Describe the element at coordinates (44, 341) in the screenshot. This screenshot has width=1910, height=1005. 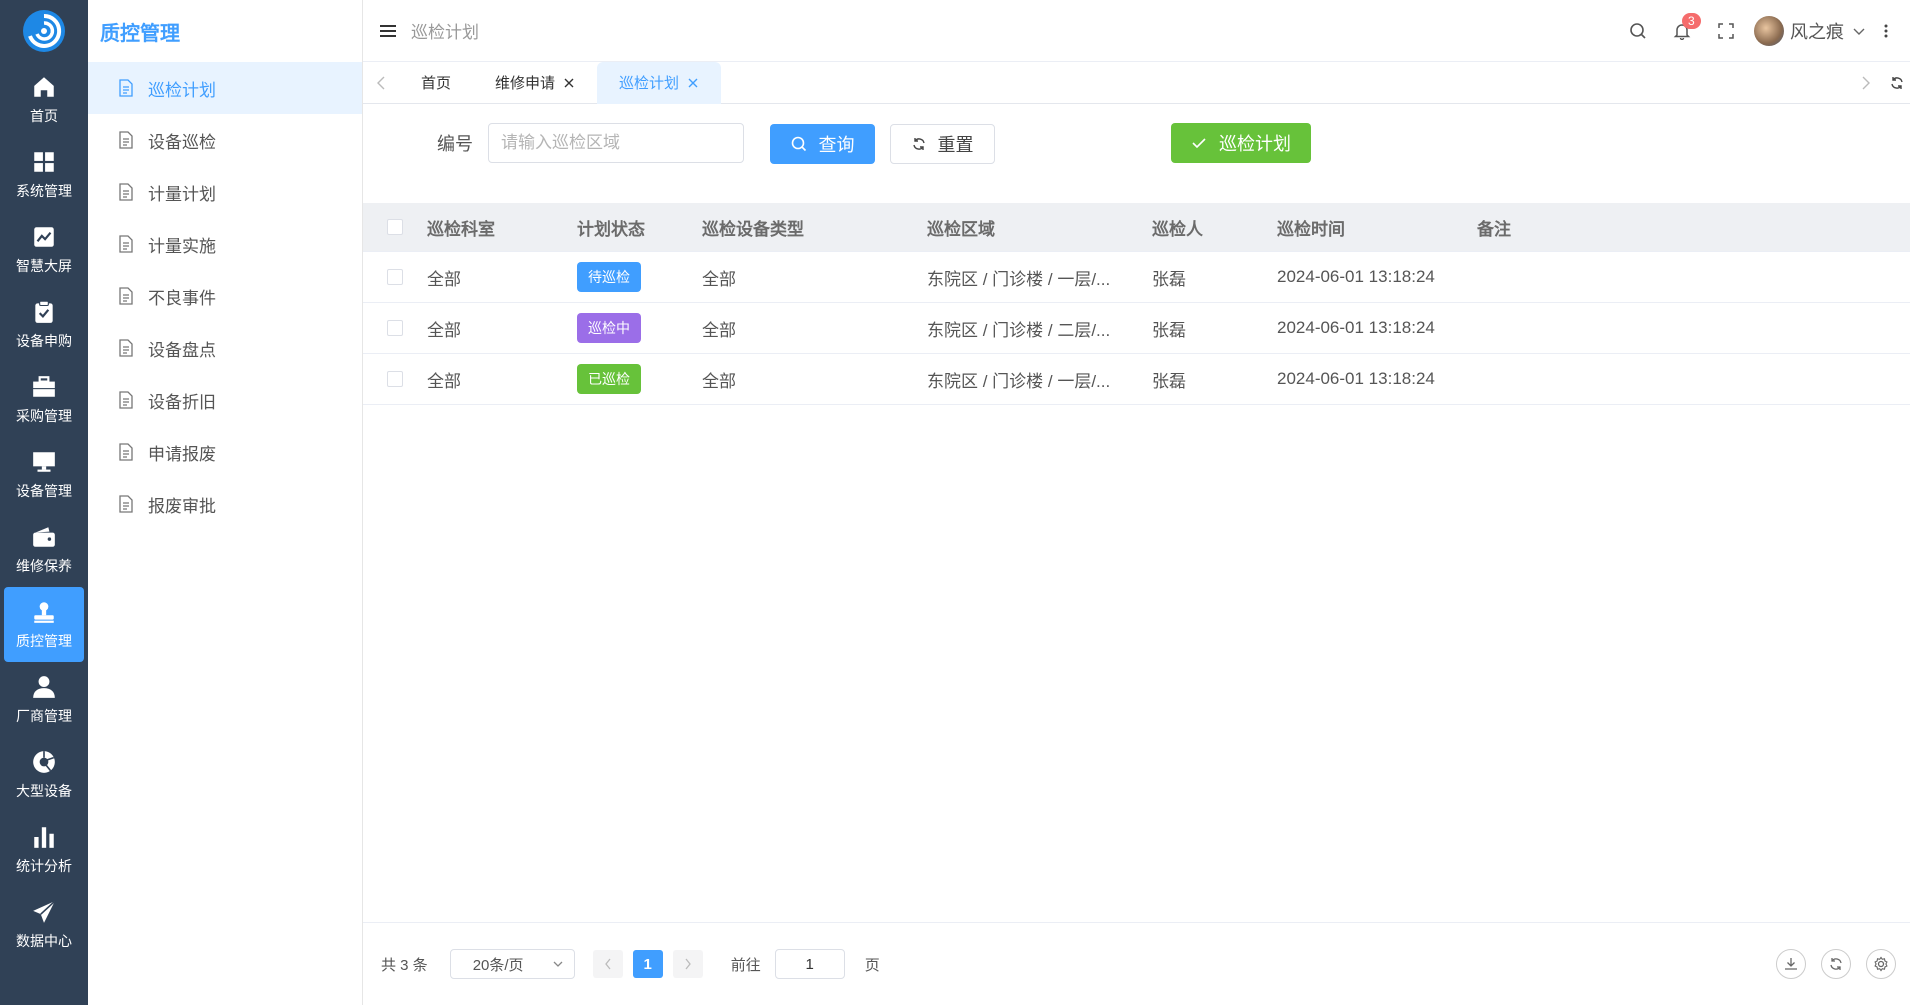
I see `rail-item-label: 设备申购` at that location.